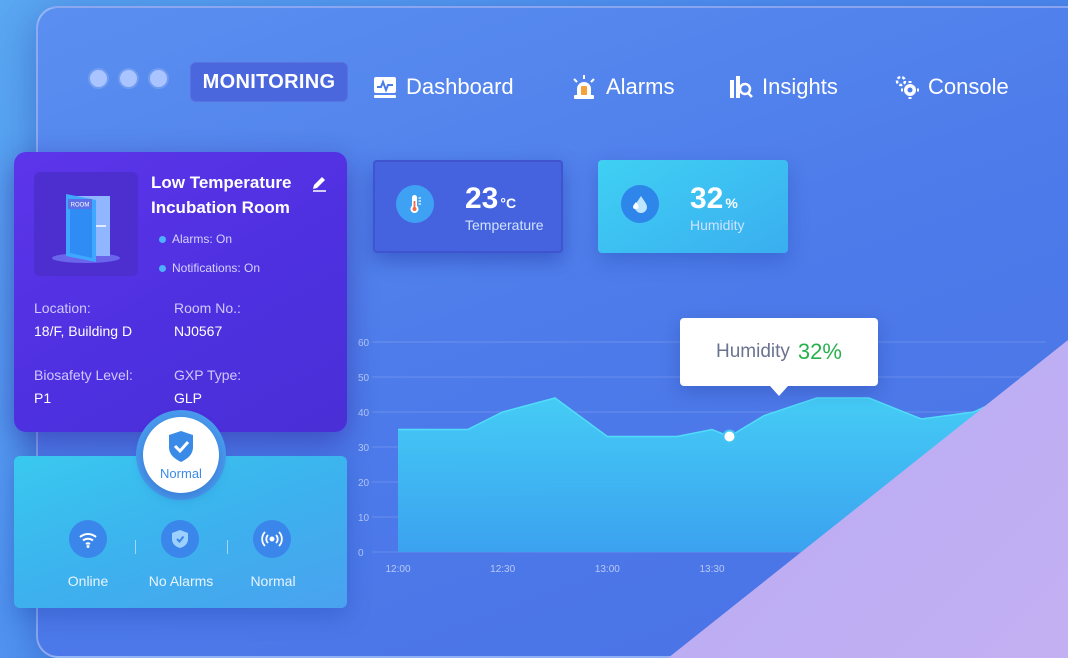 Image resolution: width=1068 pixels, height=658 pixels. I want to click on y-tick-label: 30, so click(364, 448).